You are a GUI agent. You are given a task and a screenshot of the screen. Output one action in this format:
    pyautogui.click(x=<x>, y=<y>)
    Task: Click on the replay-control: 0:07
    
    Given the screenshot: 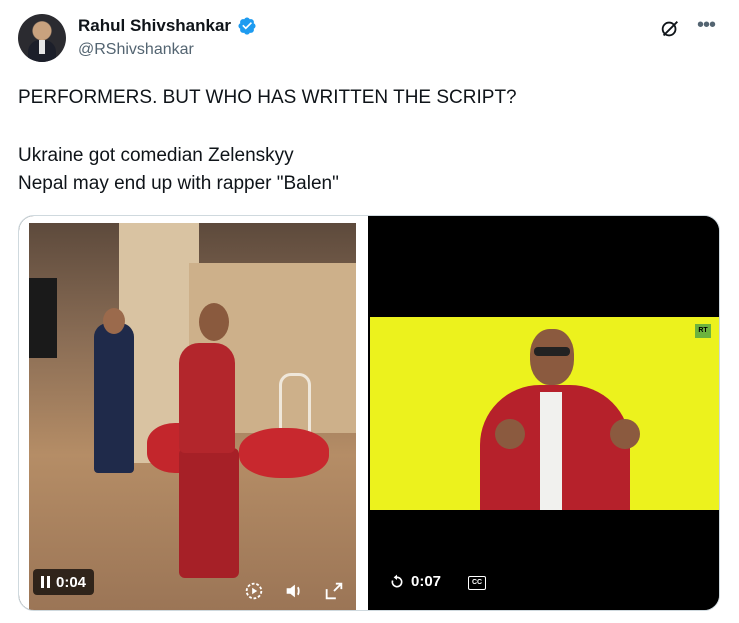 What is the action you would take?
    pyautogui.click(x=415, y=581)
    